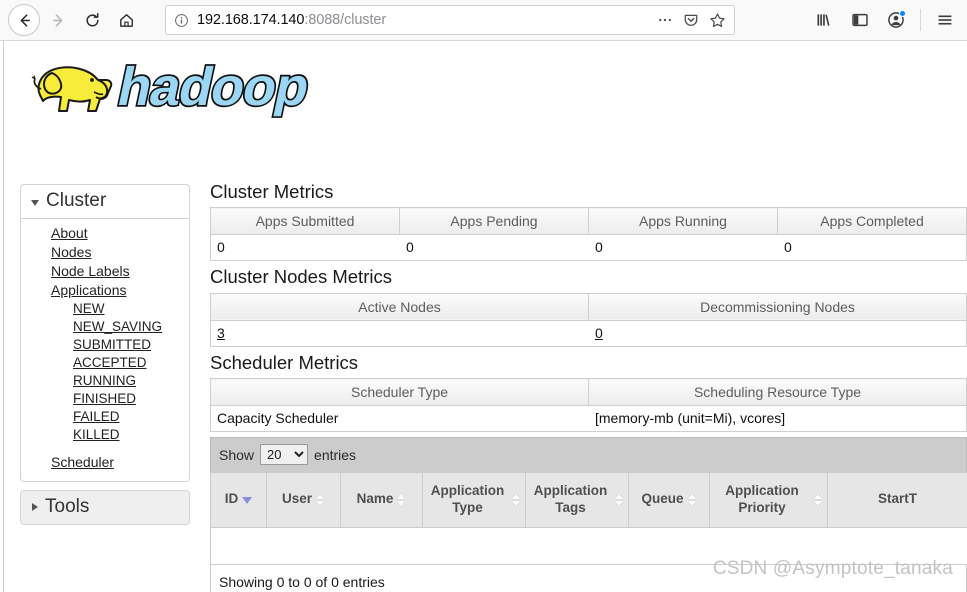 Image resolution: width=967 pixels, height=592 pixels. I want to click on sidebar-item-running: RUNNING, so click(105, 380).